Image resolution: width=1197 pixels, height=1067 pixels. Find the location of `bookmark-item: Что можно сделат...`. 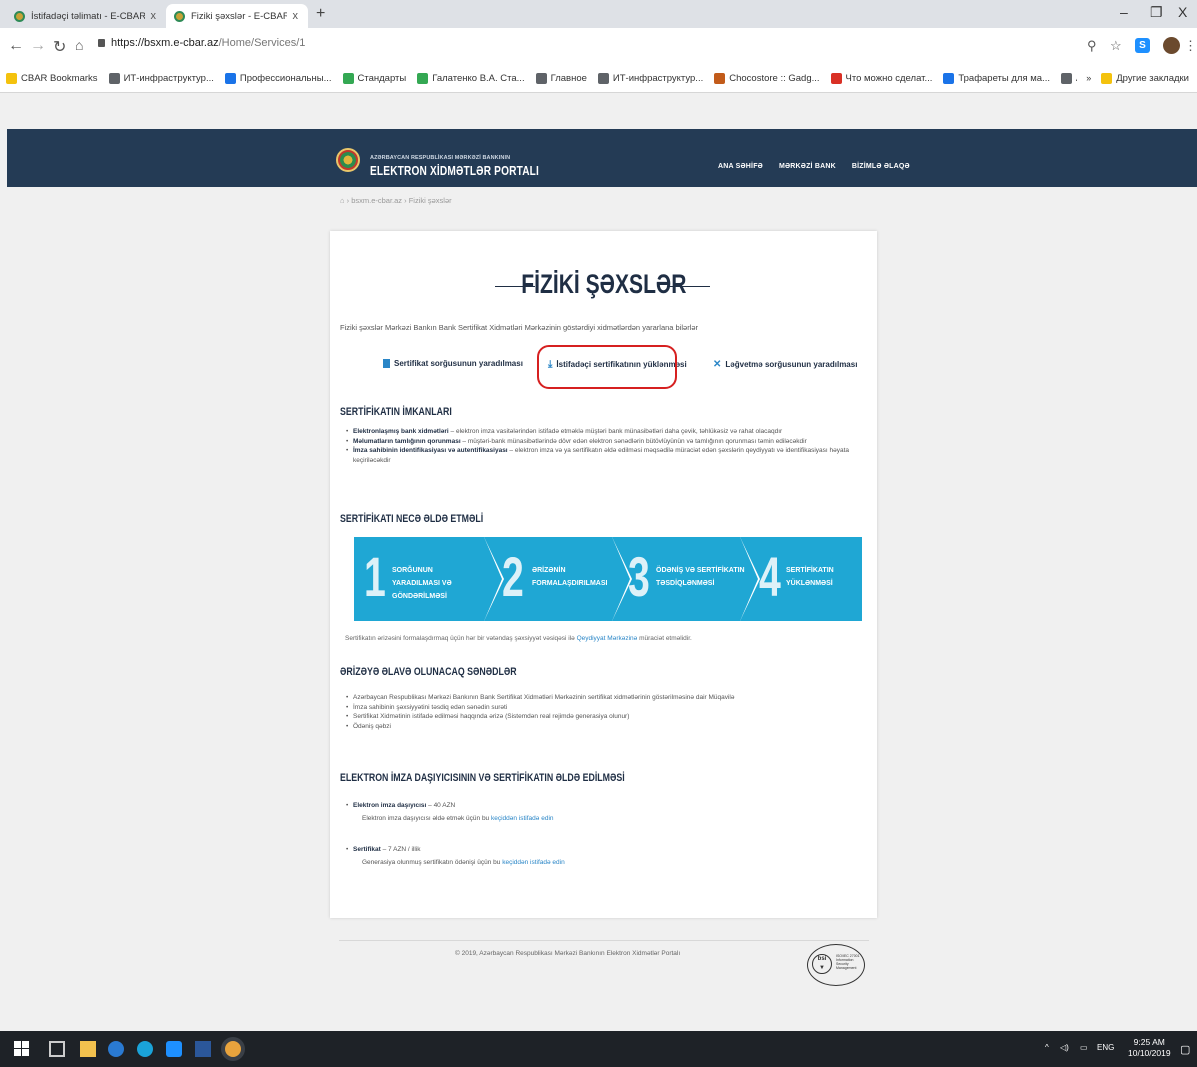

bookmark-item: Что можно сделат... is located at coordinates (881, 78).